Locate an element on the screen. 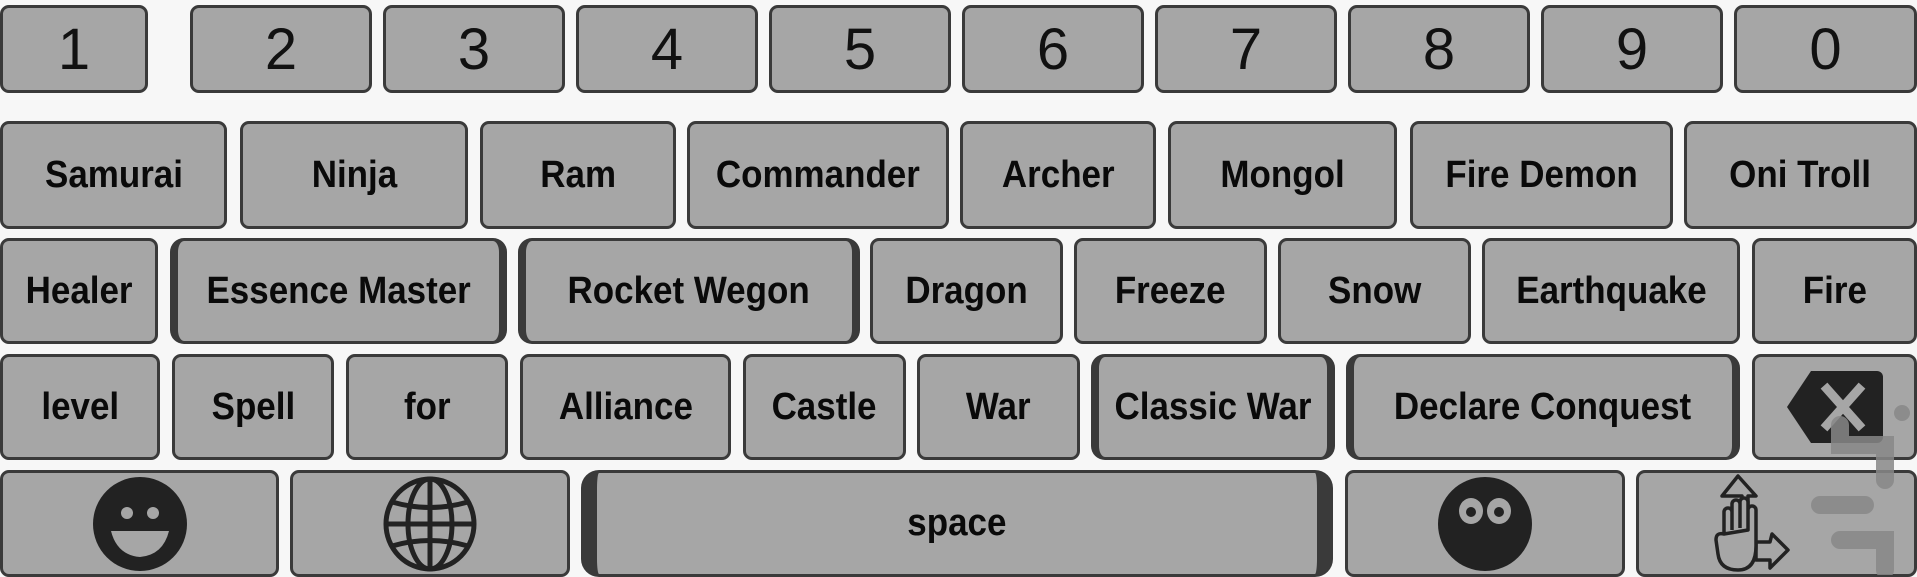 The width and height of the screenshot is (1917, 577). key-ram: Ram is located at coordinates (578, 175).